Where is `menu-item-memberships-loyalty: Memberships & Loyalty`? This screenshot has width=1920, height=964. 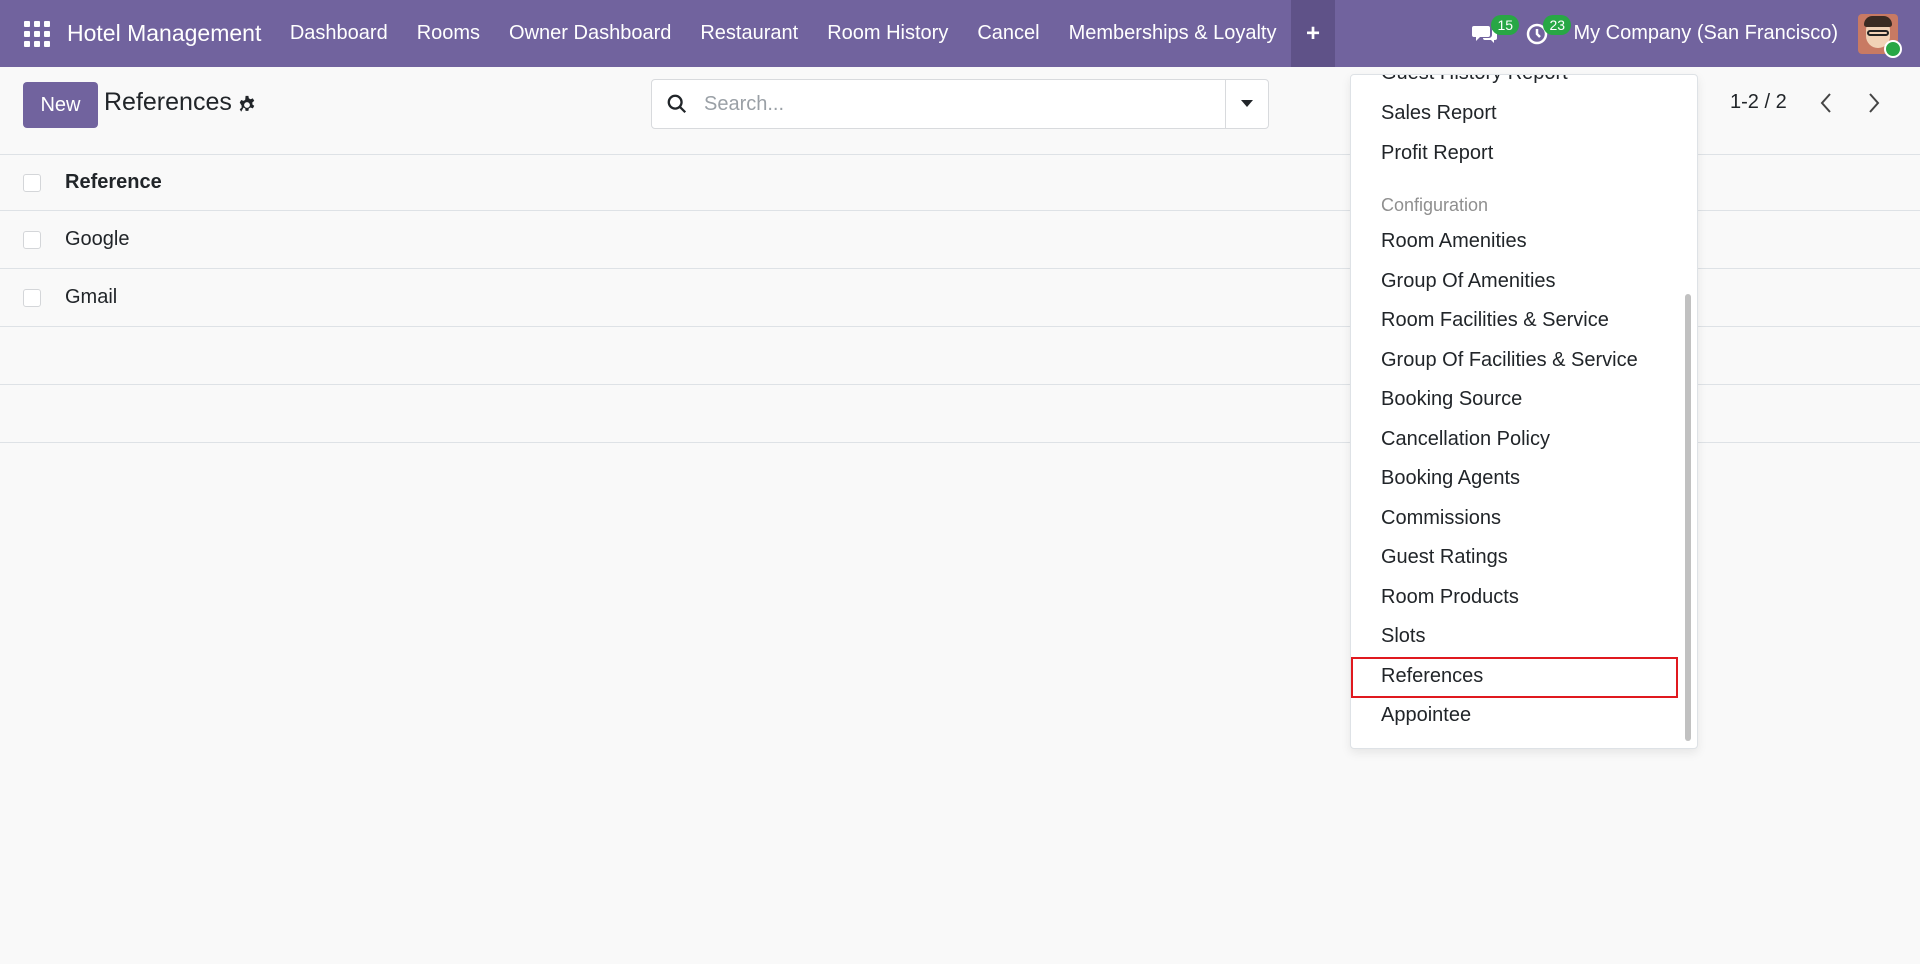 menu-item-memberships-loyalty: Memberships & Loyalty is located at coordinates (1172, 33).